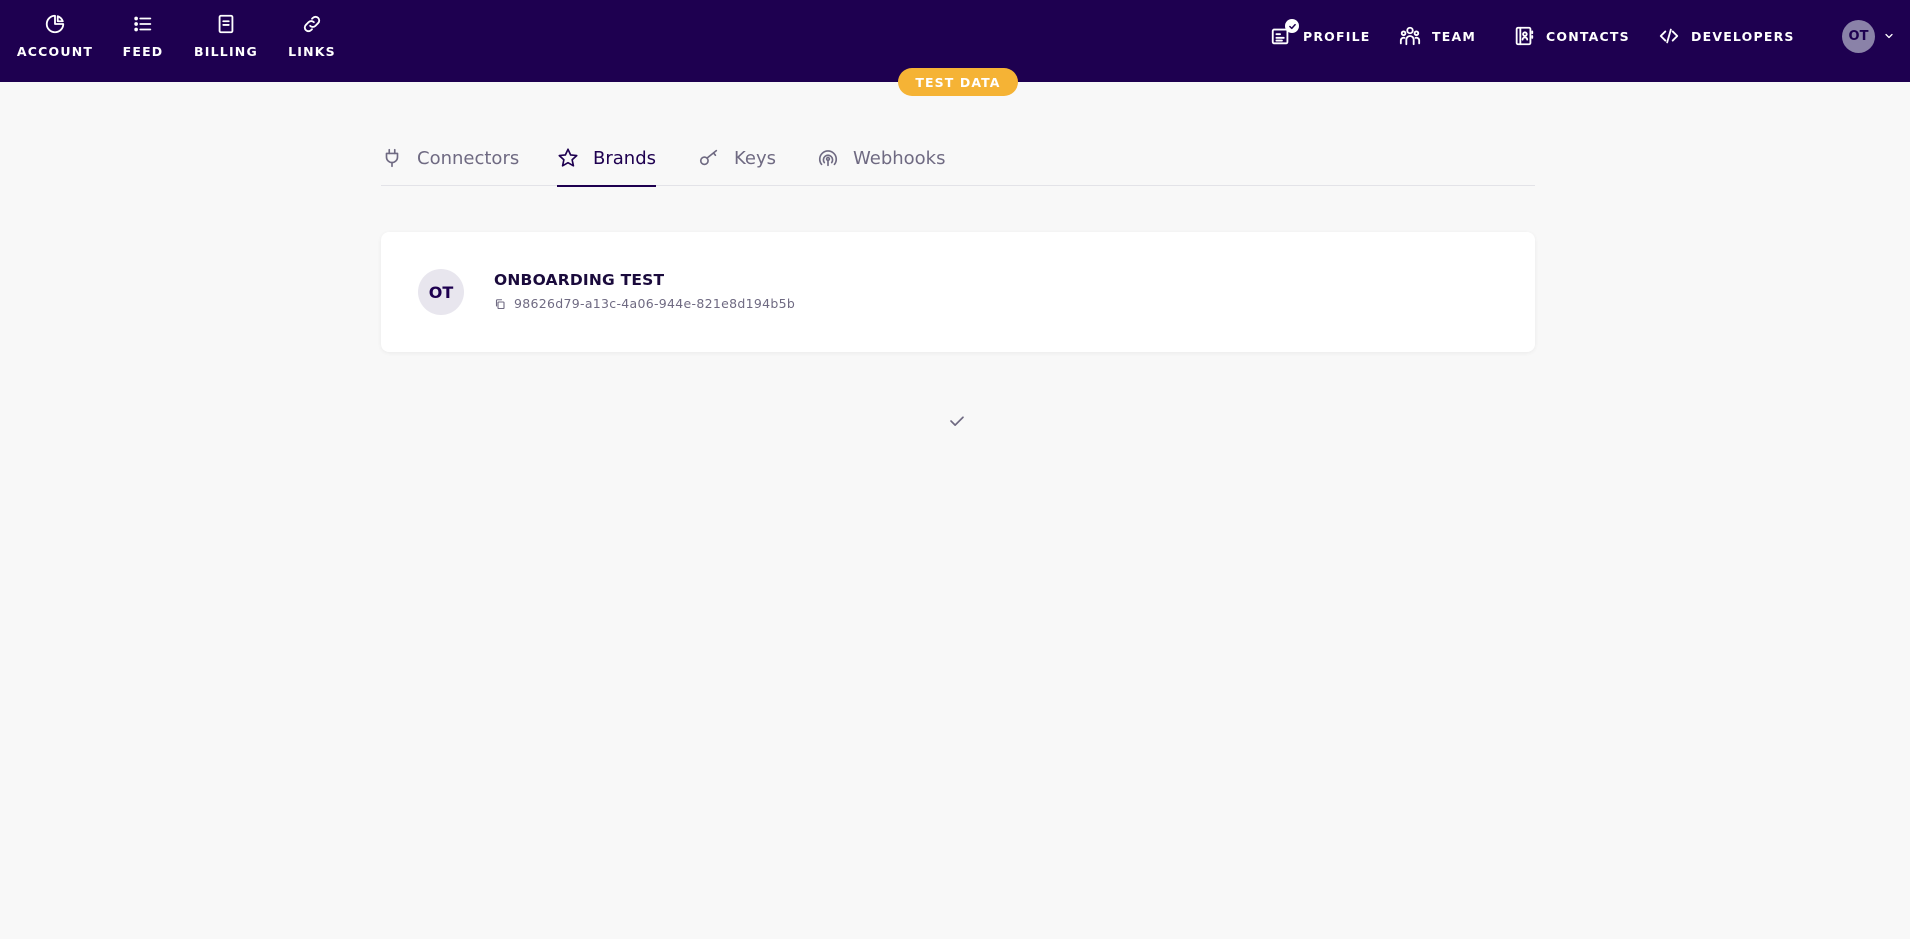 Image resolution: width=1910 pixels, height=939 pixels. I want to click on key-icon, so click(708, 157).